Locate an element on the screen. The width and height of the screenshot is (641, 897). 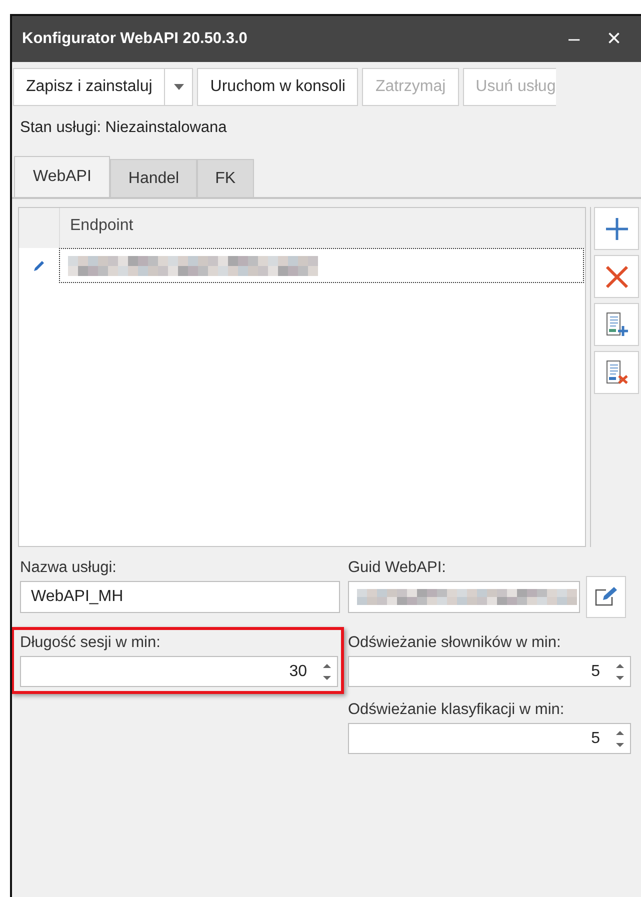
service-status: Stan usługi: Niezainstalowana is located at coordinates (123, 128).